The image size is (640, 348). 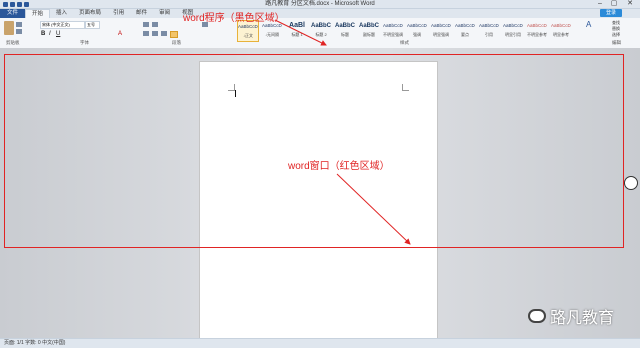 What do you see at coordinates (537, 316) in the screenshot?
I see `wechat-icon` at bounding box center [537, 316].